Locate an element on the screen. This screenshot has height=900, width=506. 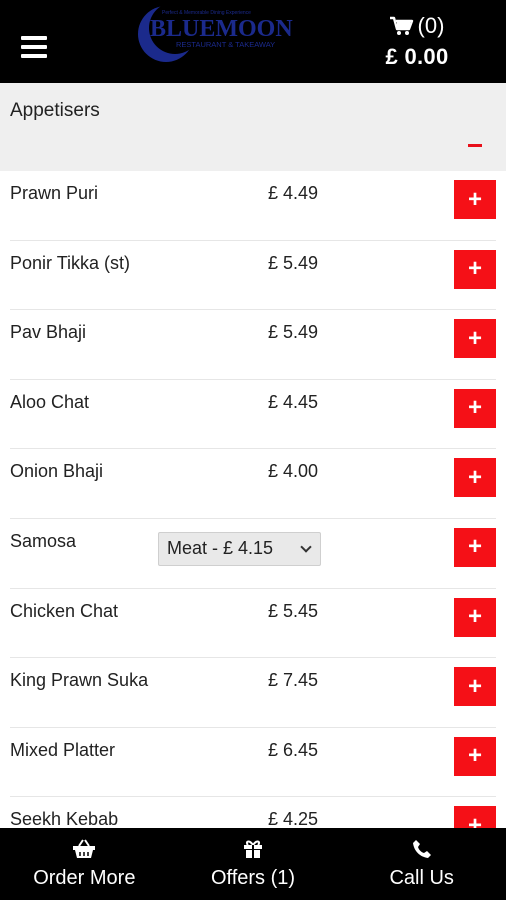
cart-total: £ 0.00 is located at coordinates (417, 56).